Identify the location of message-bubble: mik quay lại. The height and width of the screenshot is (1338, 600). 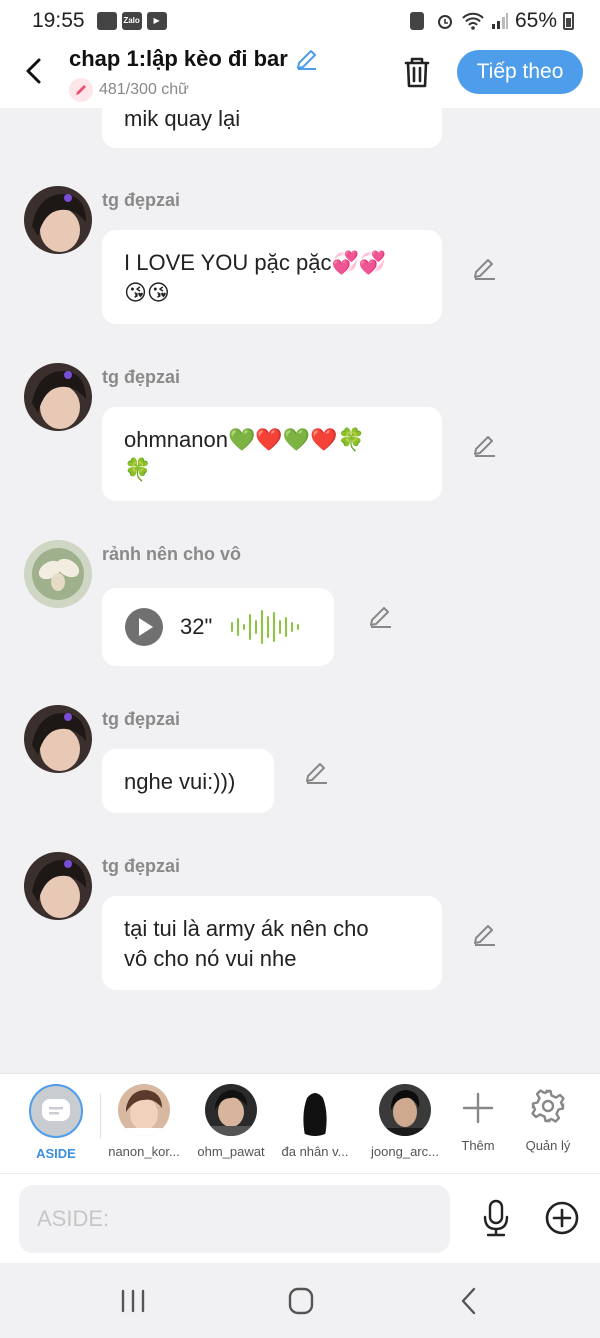
(272, 128).